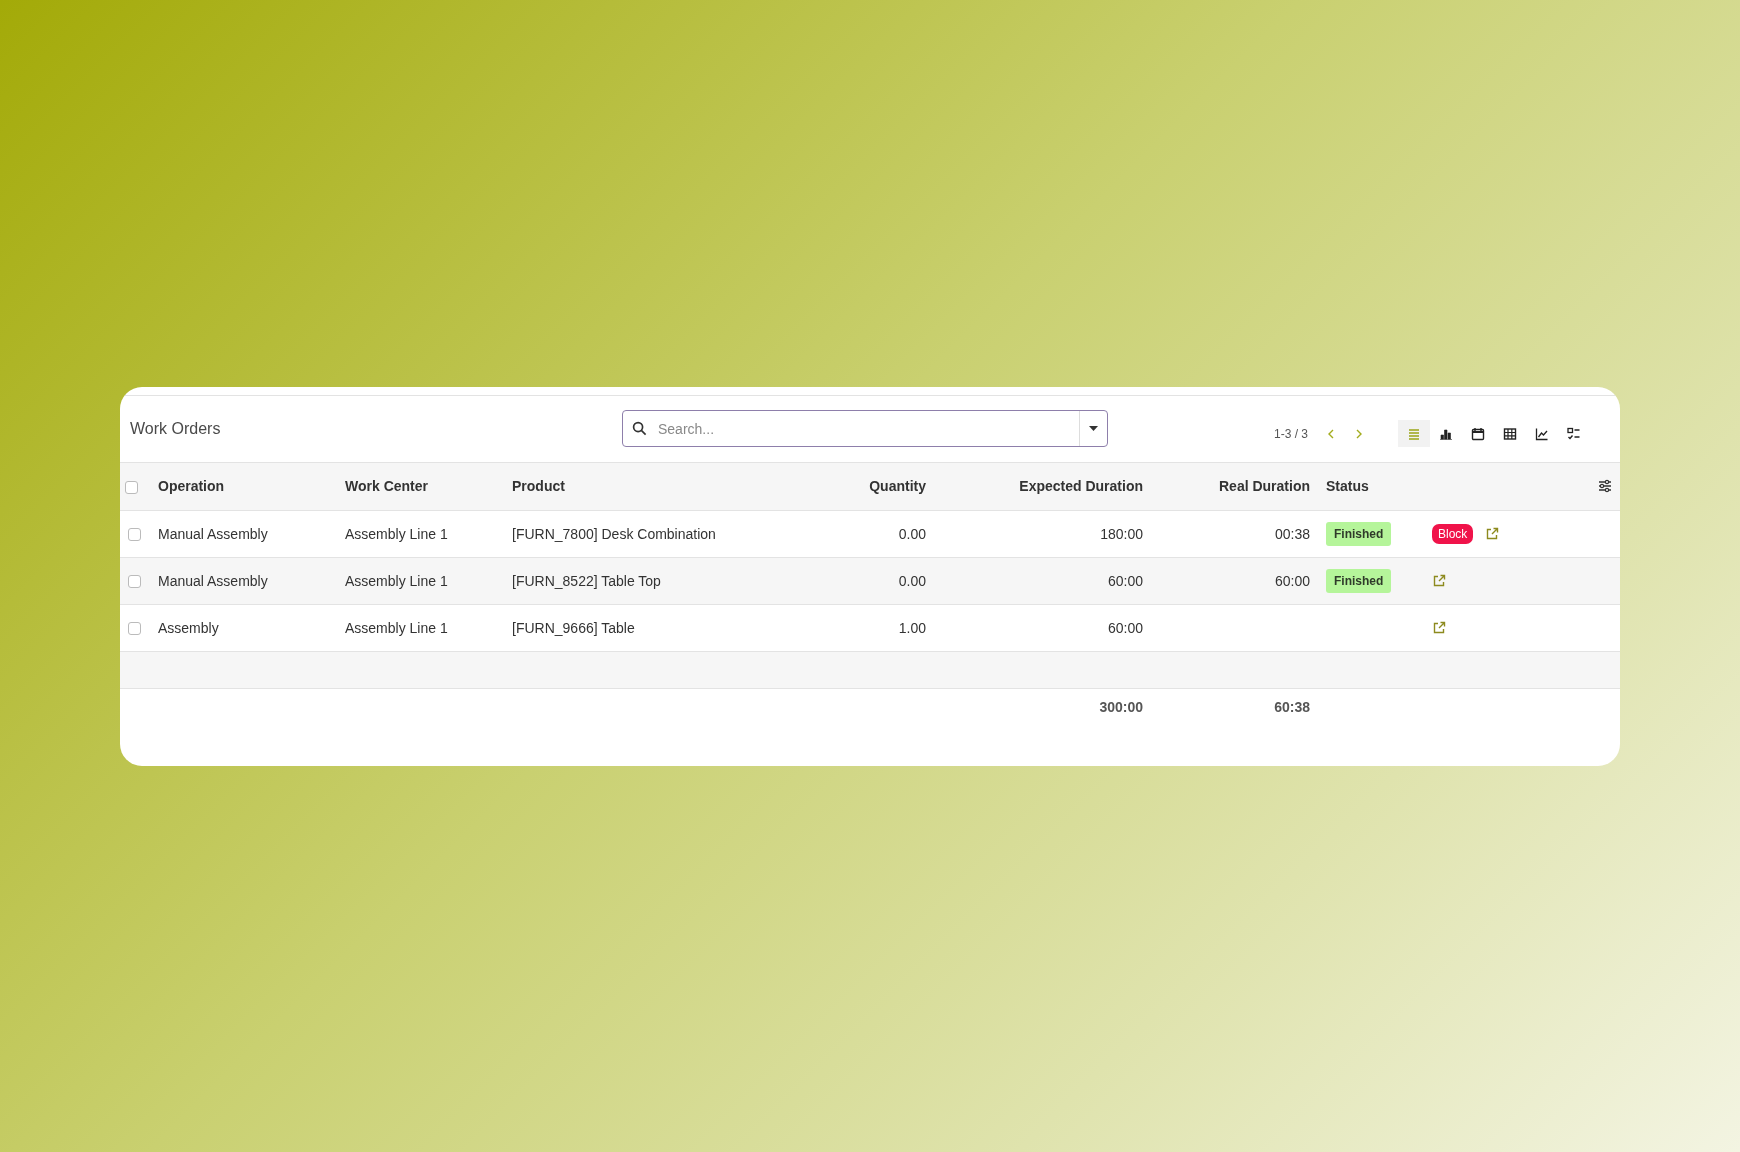 Image resolution: width=1740 pixels, height=1152 pixels. What do you see at coordinates (586, 580) in the screenshot?
I see `table-cell: [FURN_8522] Table Top` at bounding box center [586, 580].